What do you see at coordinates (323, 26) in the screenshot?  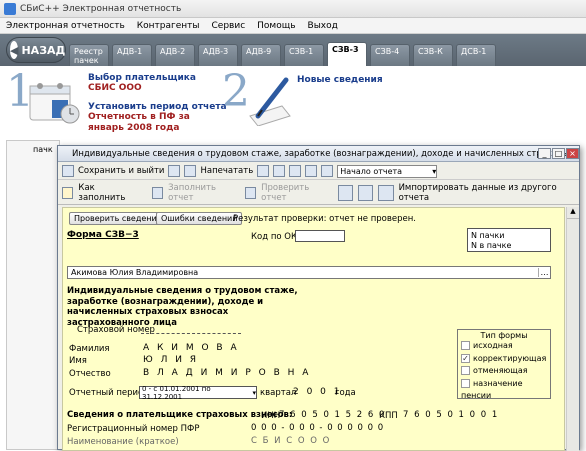 I see `menu-item-exit: Выход` at bounding box center [323, 26].